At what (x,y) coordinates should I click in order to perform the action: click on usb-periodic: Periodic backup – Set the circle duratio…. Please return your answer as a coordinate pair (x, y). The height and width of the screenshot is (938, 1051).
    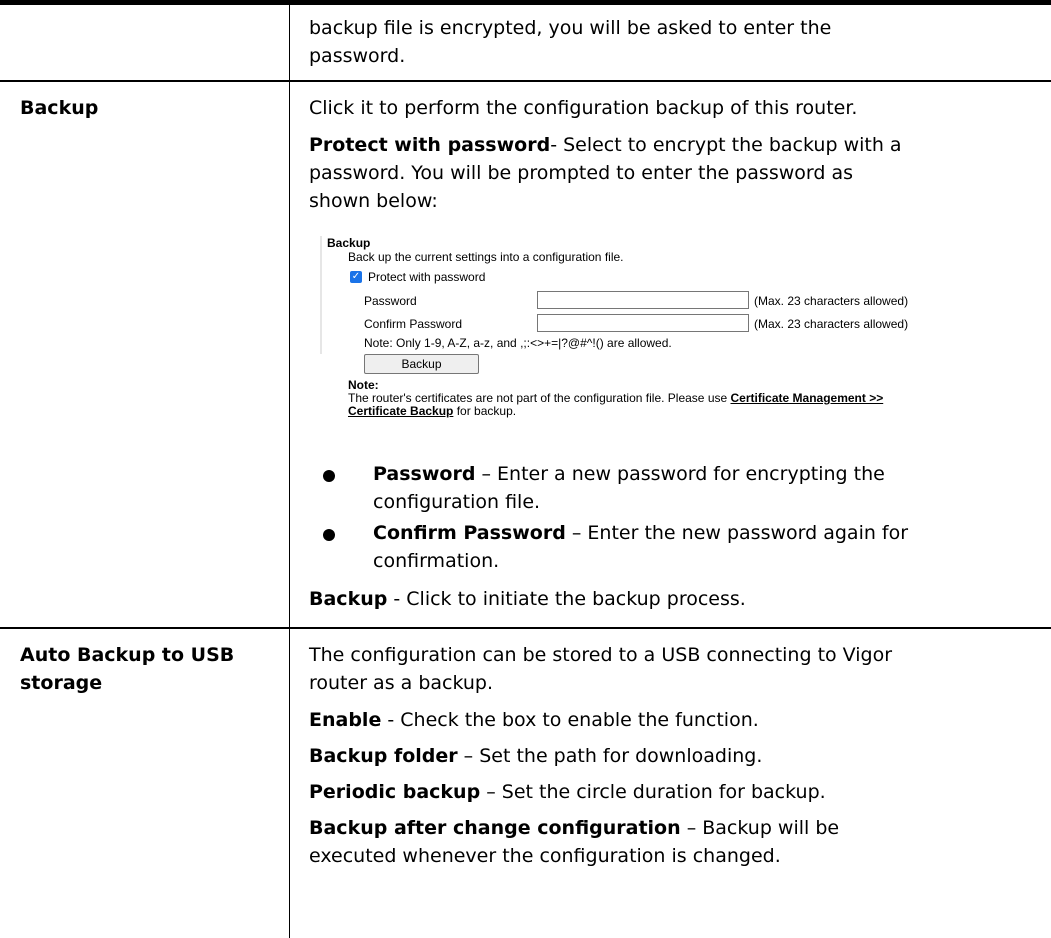
    Looking at the image, I should click on (567, 792).